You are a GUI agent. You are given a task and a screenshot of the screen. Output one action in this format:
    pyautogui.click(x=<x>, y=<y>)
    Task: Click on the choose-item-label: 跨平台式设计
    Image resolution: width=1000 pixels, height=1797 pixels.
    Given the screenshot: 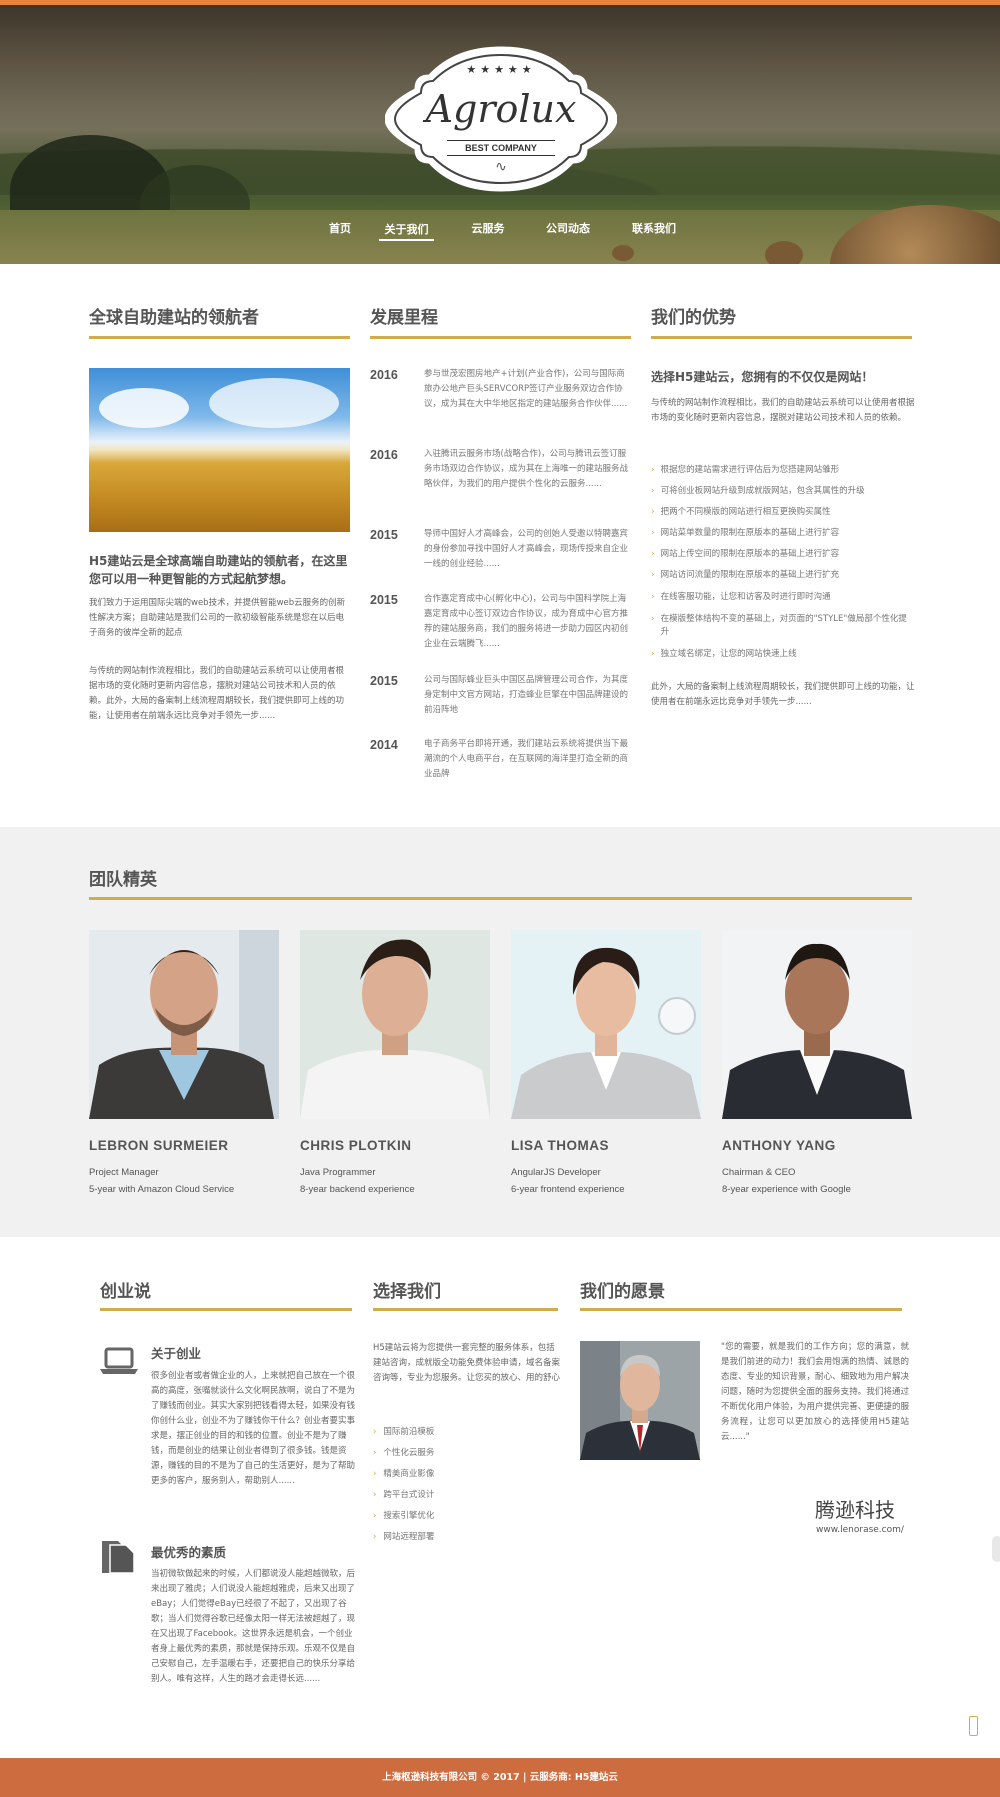 What is the action you would take?
    pyautogui.click(x=409, y=1495)
    